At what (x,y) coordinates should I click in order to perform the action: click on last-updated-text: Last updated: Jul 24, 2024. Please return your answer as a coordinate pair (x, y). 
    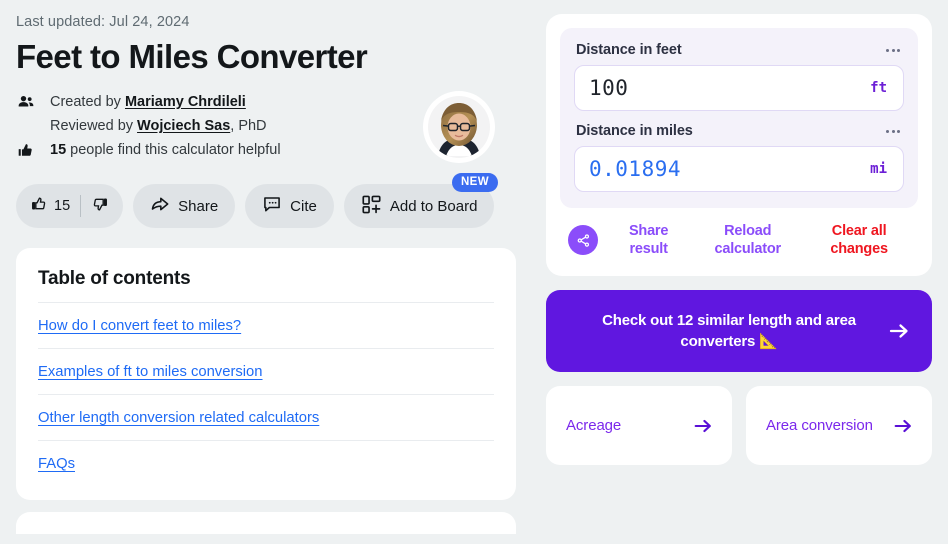
    Looking at the image, I should click on (103, 22).